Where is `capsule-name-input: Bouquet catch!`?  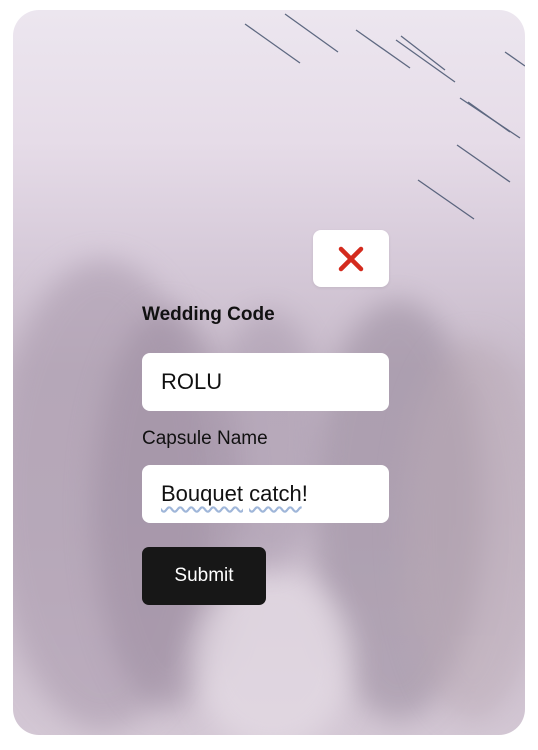 capsule-name-input: Bouquet catch! is located at coordinates (265, 494).